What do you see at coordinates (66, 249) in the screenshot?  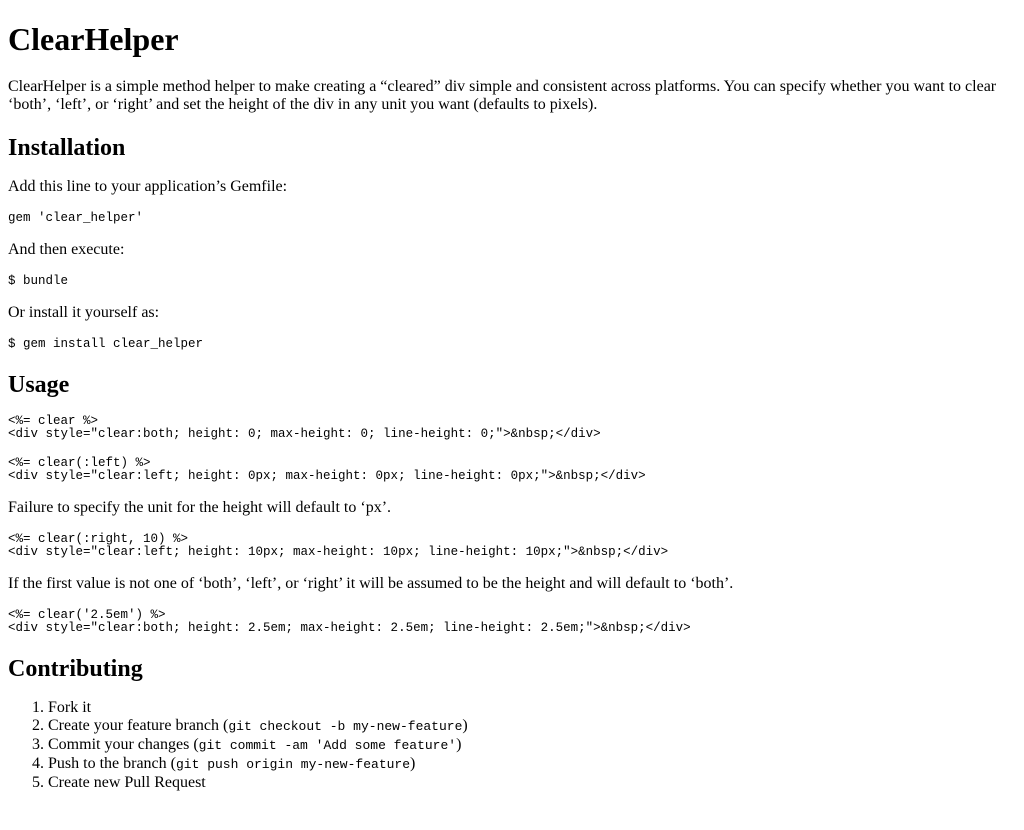 I see `execute-instruction: And then execute:` at bounding box center [66, 249].